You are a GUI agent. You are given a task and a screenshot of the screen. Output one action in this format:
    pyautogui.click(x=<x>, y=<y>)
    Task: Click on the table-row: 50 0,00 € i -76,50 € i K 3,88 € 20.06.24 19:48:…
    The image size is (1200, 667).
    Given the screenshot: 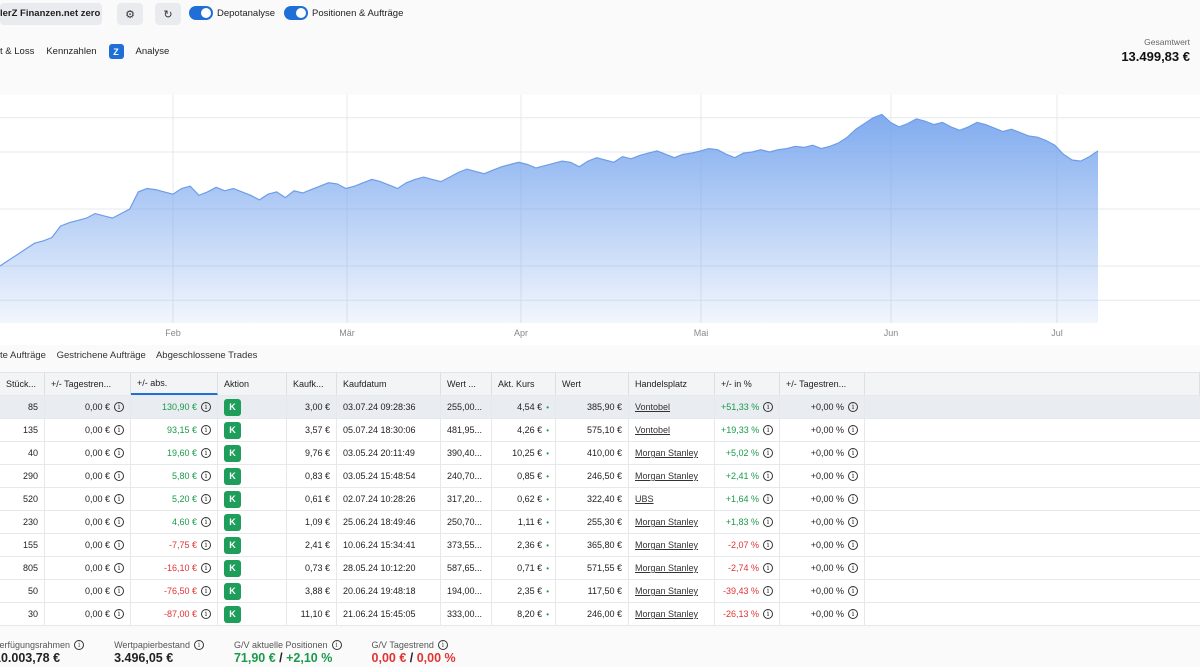 What is the action you would take?
    pyautogui.click(x=600, y=591)
    